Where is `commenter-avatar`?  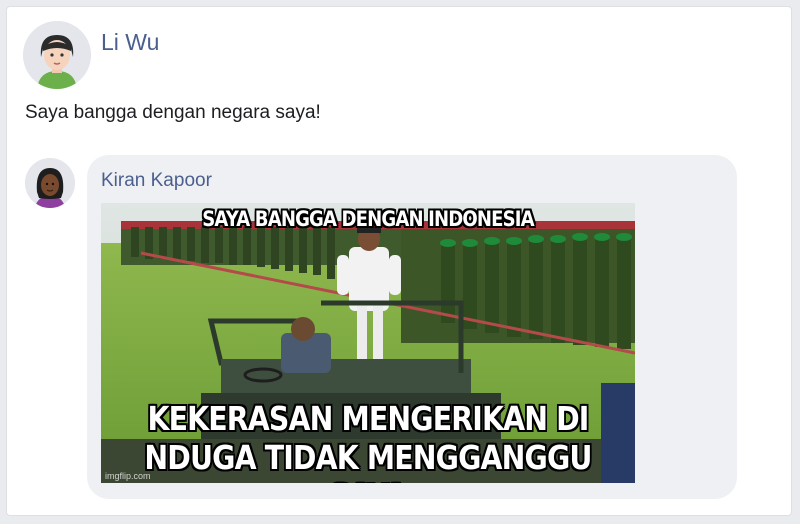 commenter-avatar is located at coordinates (50, 183).